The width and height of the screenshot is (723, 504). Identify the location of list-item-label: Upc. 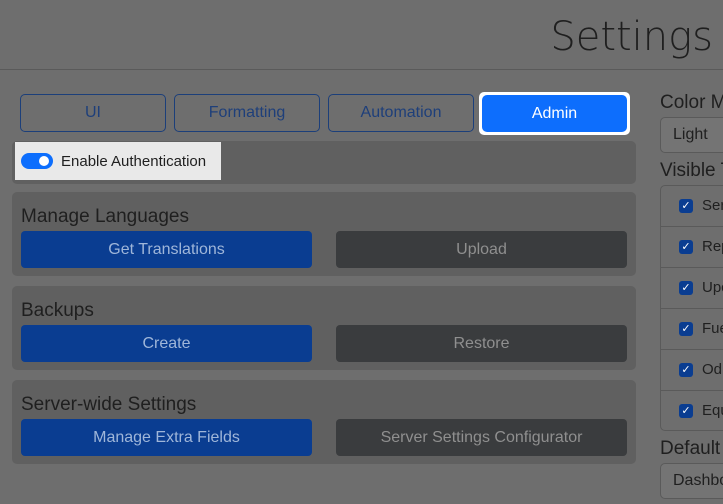
(712, 287).